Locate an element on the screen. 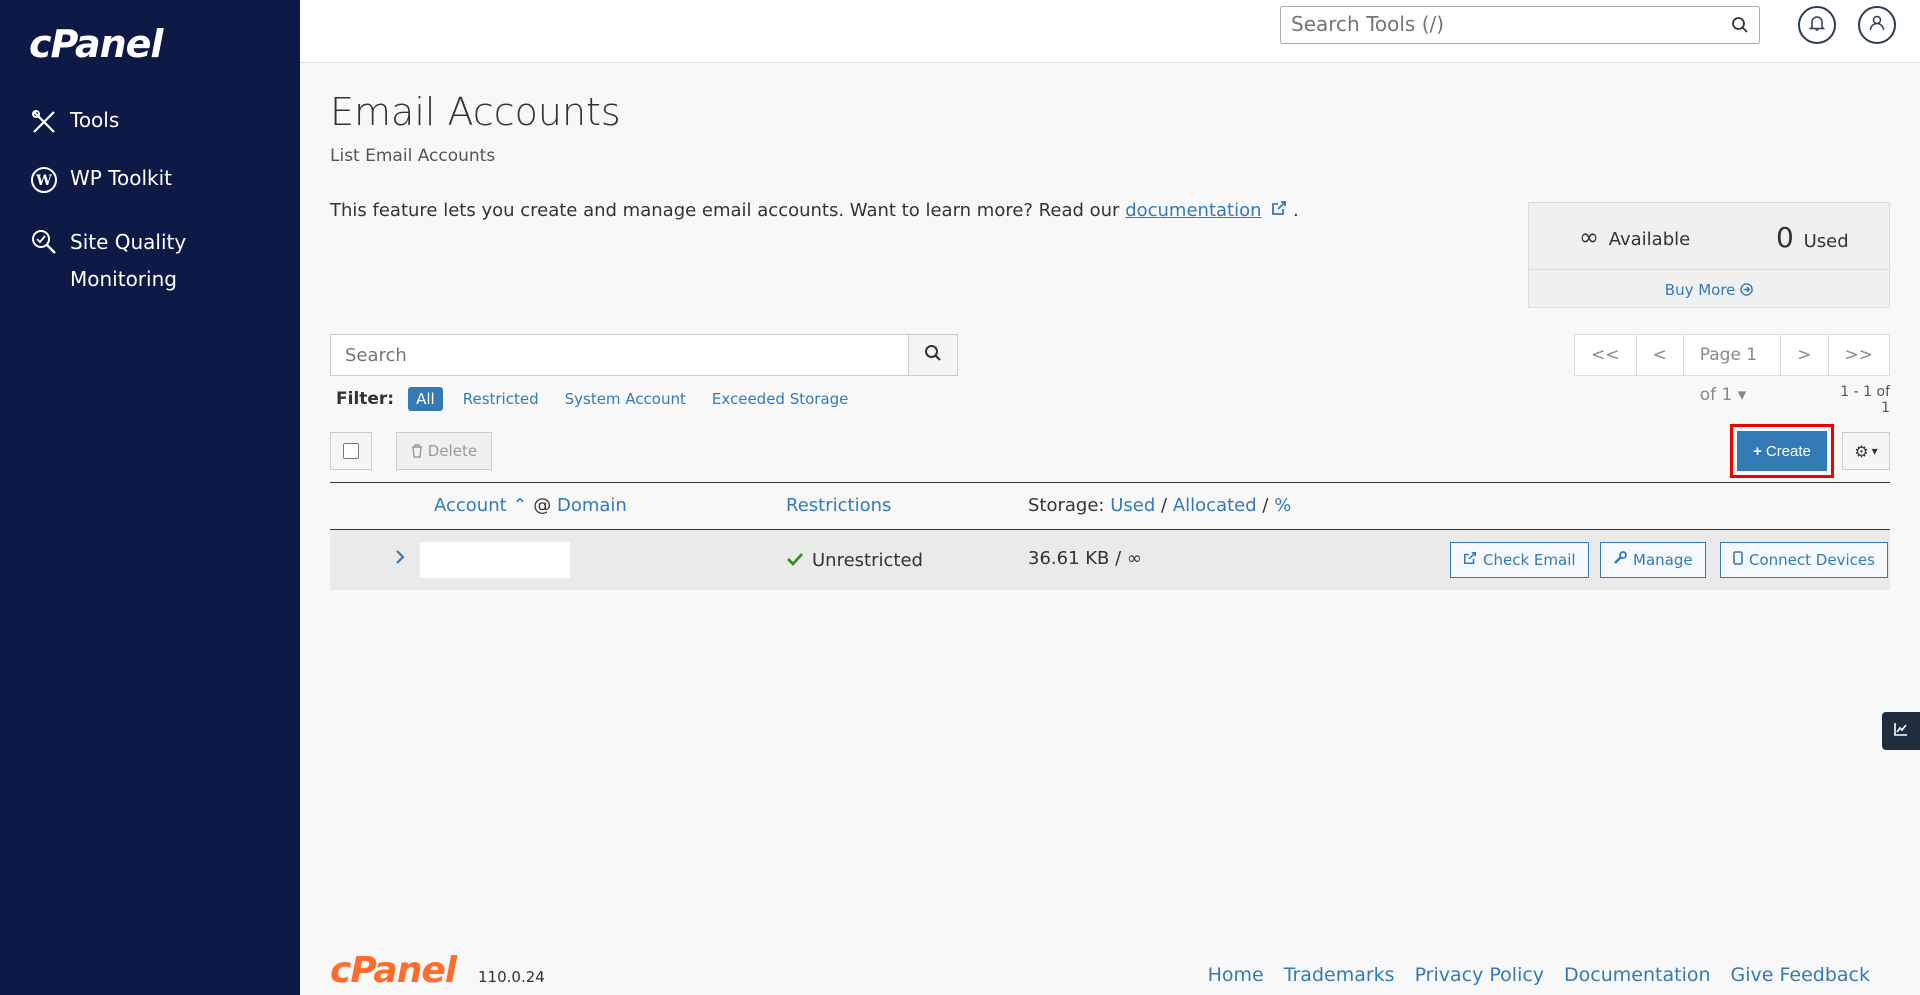  sidebar-item-site-quality: Site Quality Monitoring is located at coordinates (150, 261).